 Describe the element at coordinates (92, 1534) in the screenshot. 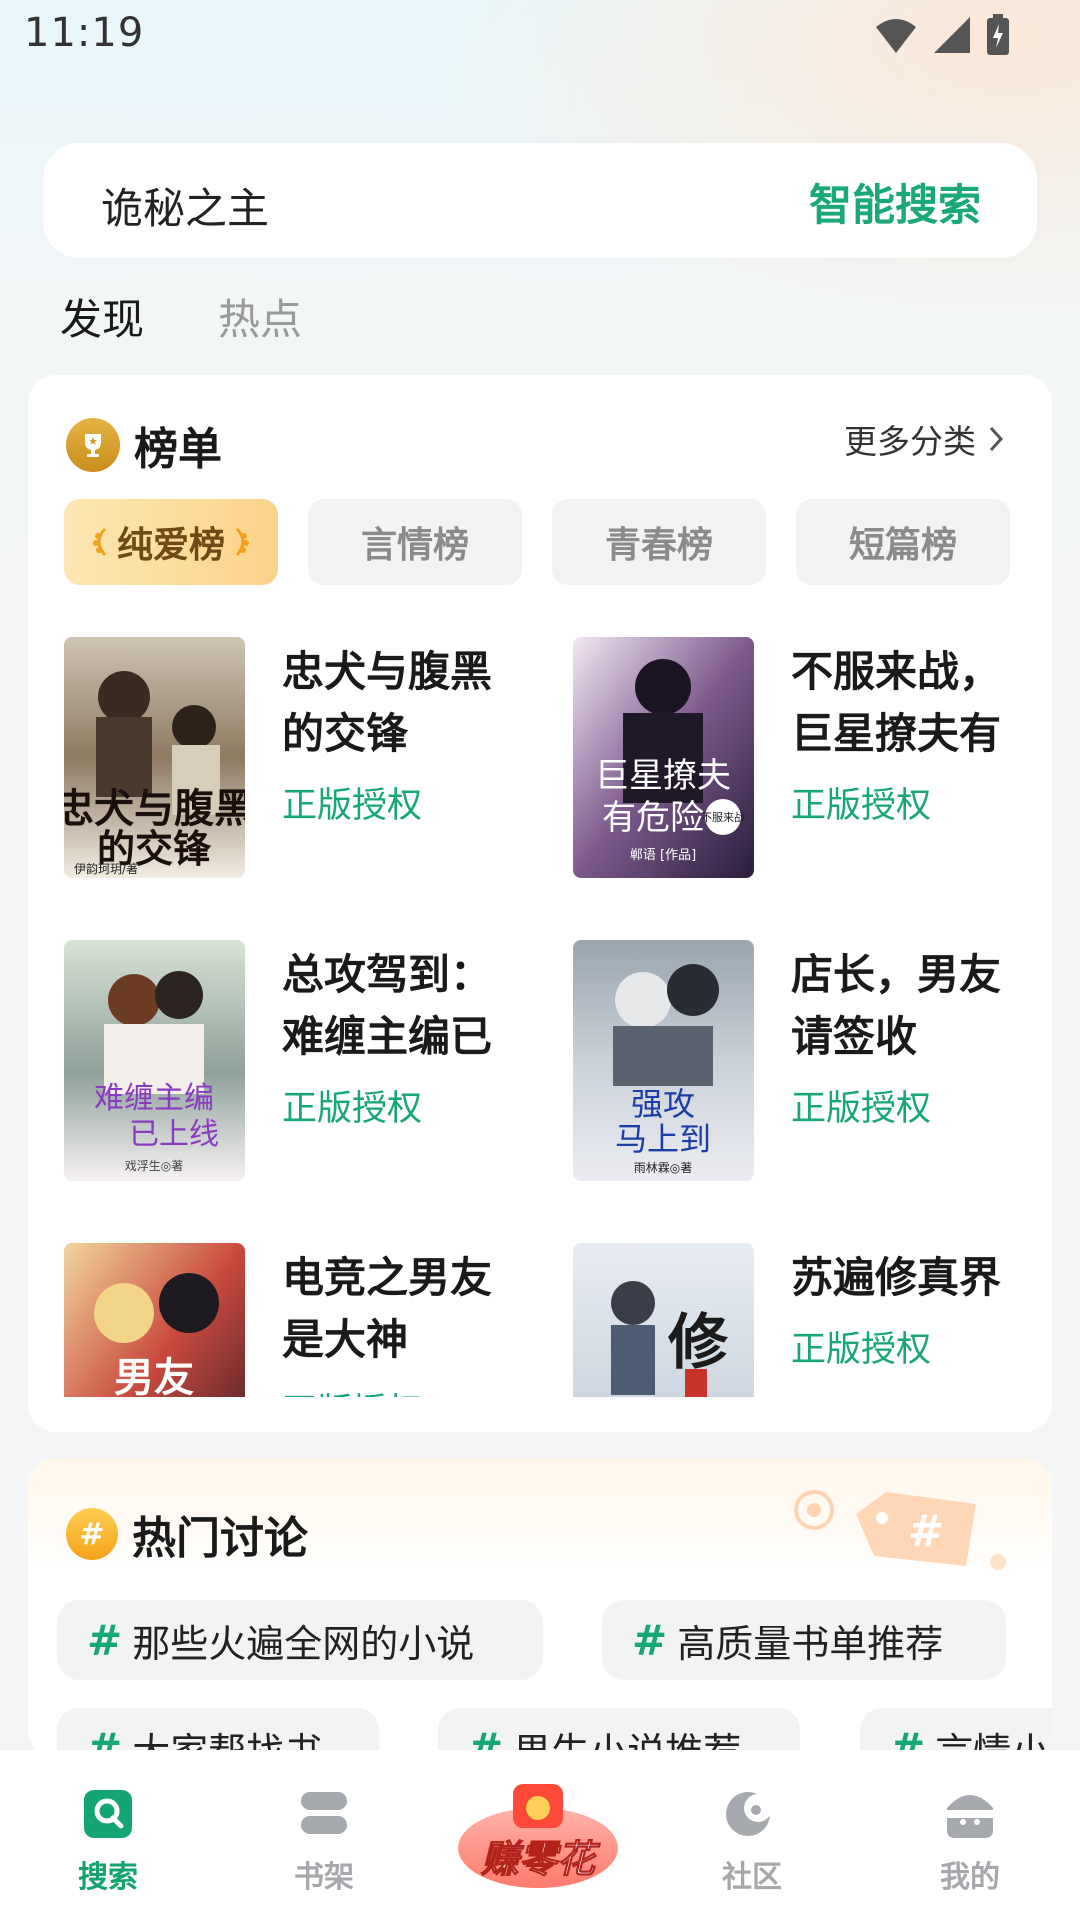

I see `hashtag-icon: #` at that location.